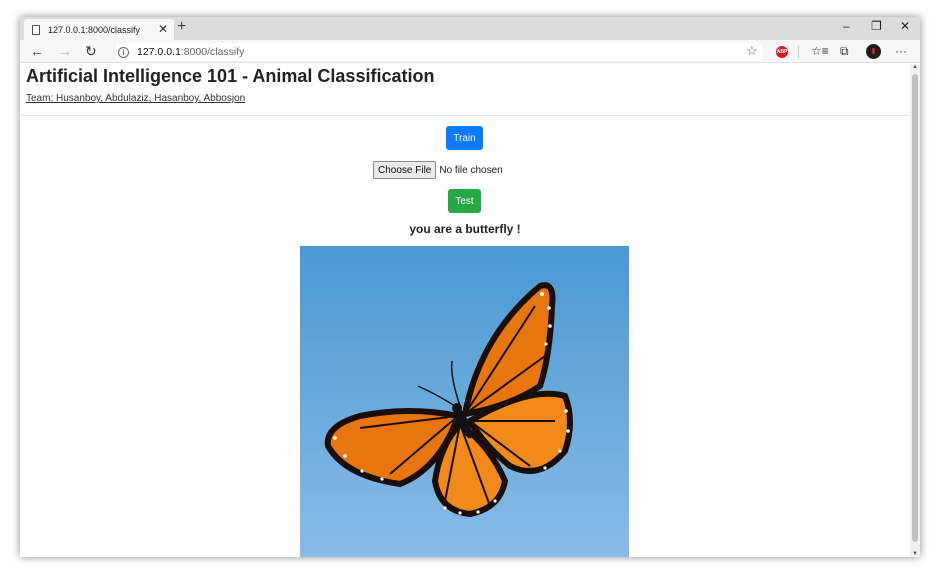  Describe the element at coordinates (846, 26) in the screenshot. I see `minimize-button: –` at that location.